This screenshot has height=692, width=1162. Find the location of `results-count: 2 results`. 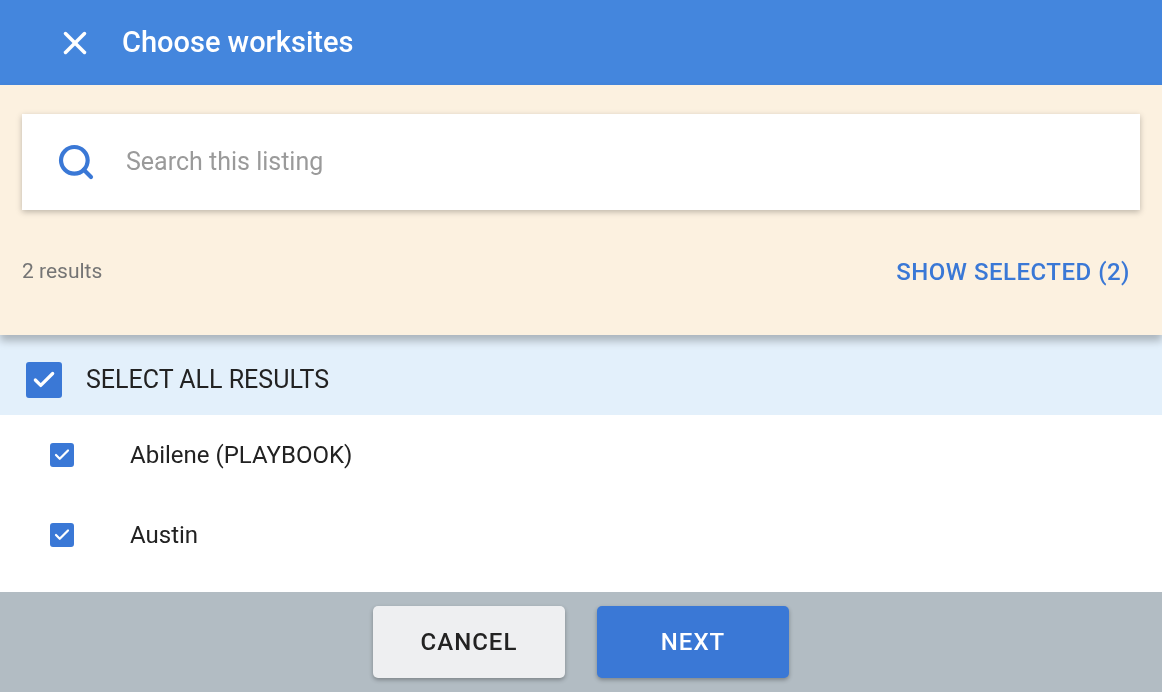

results-count: 2 results is located at coordinates (62, 272).